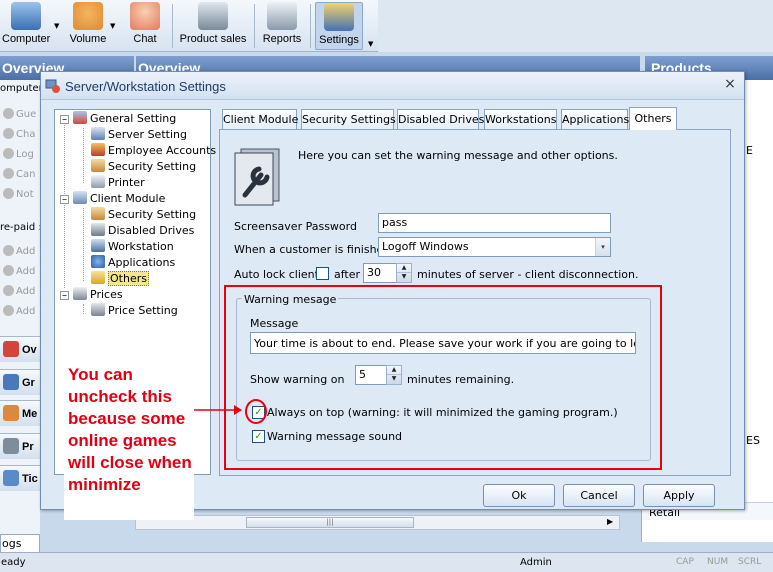  What do you see at coordinates (20, 137) in the screenshot?
I see `left-item: Cha` at bounding box center [20, 137].